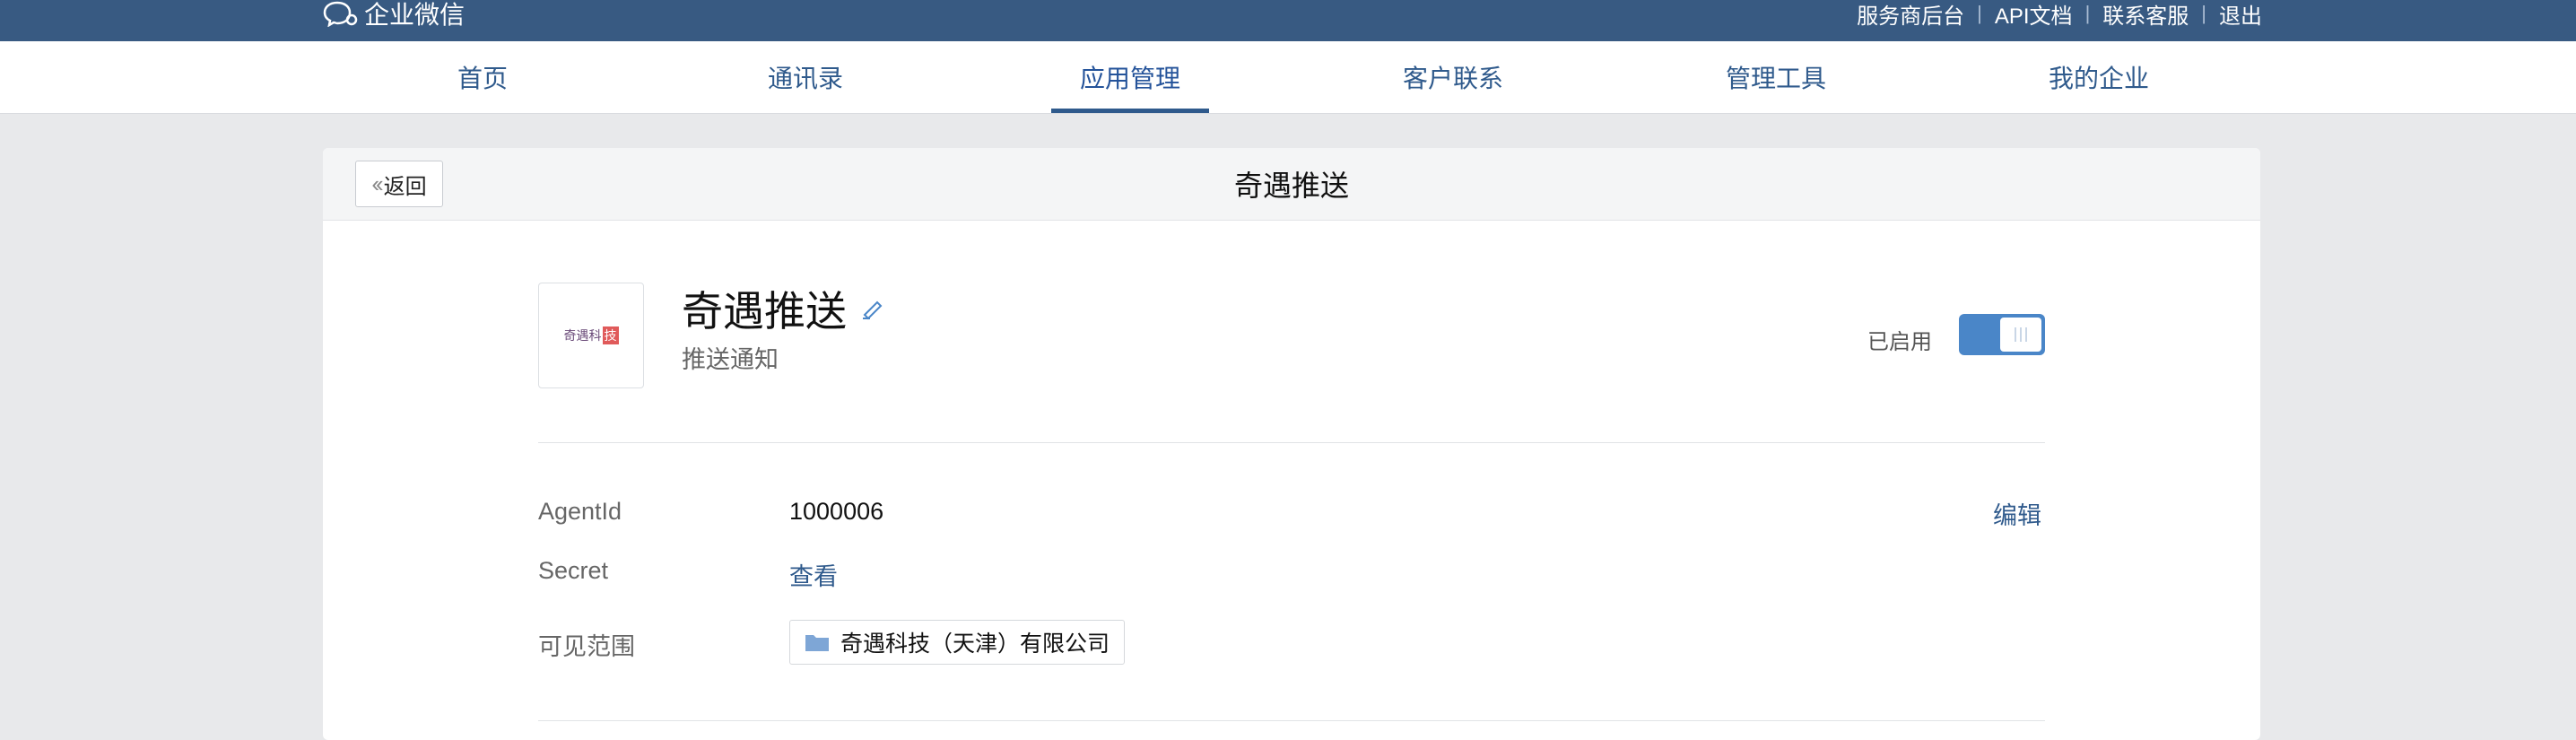  Describe the element at coordinates (836, 512) in the screenshot. I see `agentid-value: 1000006` at that location.